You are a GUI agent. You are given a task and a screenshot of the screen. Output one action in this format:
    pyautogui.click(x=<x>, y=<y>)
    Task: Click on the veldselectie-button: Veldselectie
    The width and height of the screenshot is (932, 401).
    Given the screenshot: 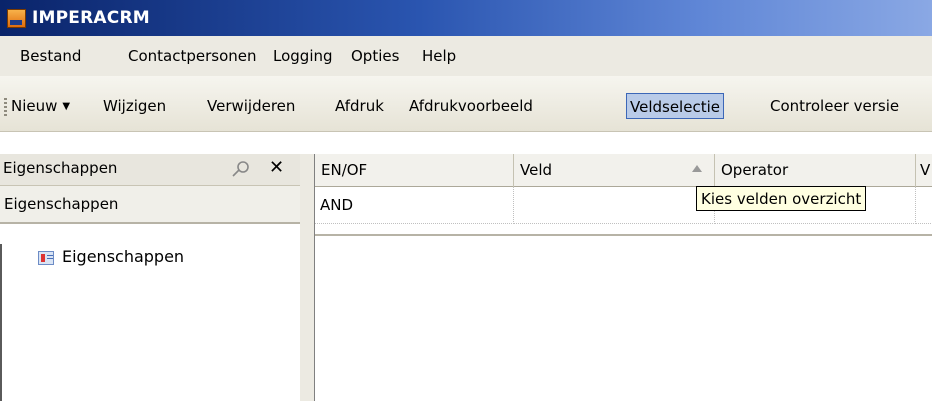 What is the action you would take?
    pyautogui.click(x=675, y=106)
    